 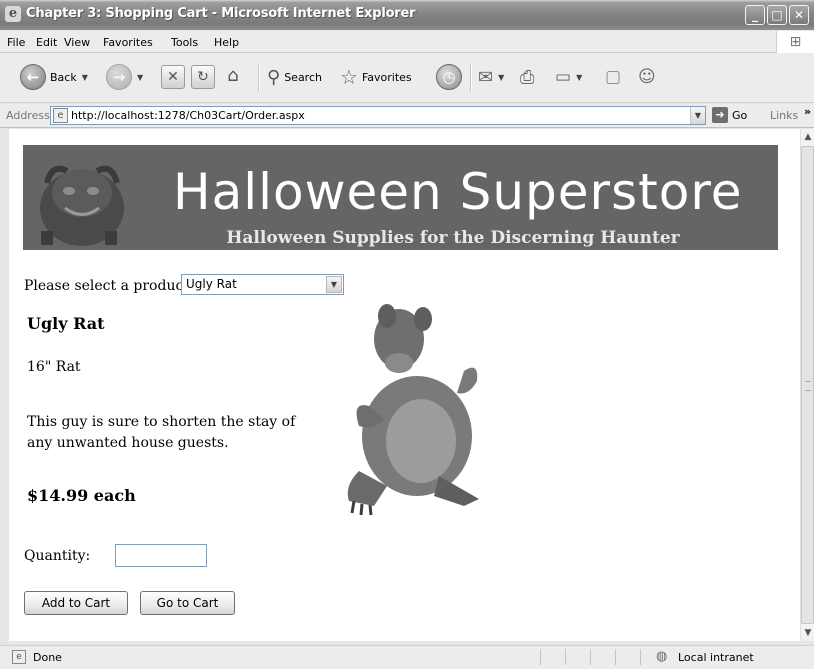 What do you see at coordinates (16, 42) in the screenshot?
I see `menu-file: File` at bounding box center [16, 42].